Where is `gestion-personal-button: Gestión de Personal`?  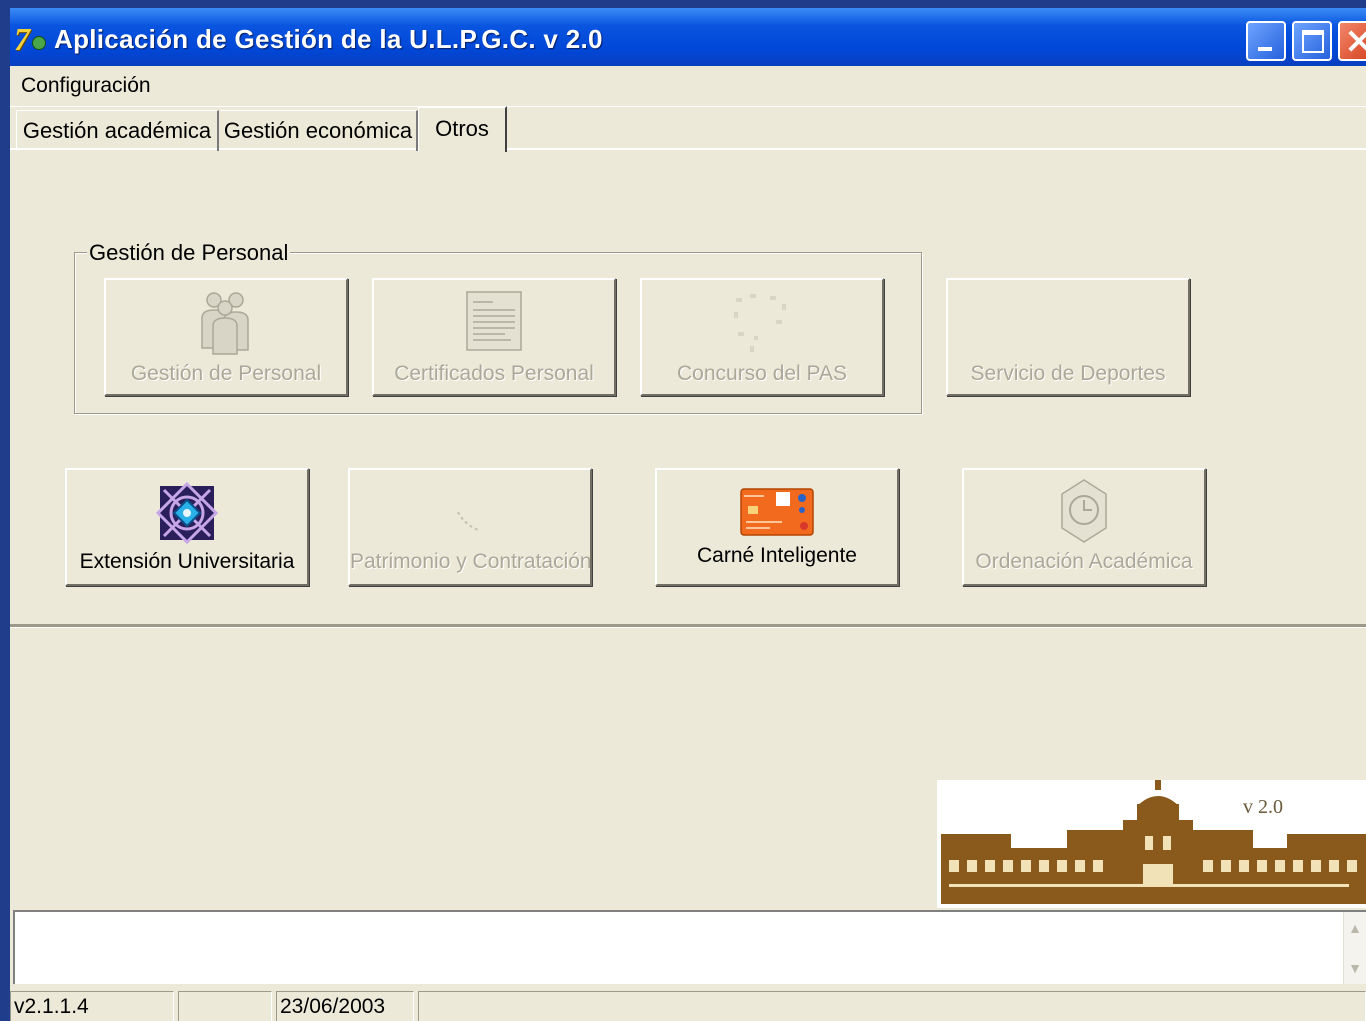
gestion-personal-button: Gestión de Personal is located at coordinates (226, 337).